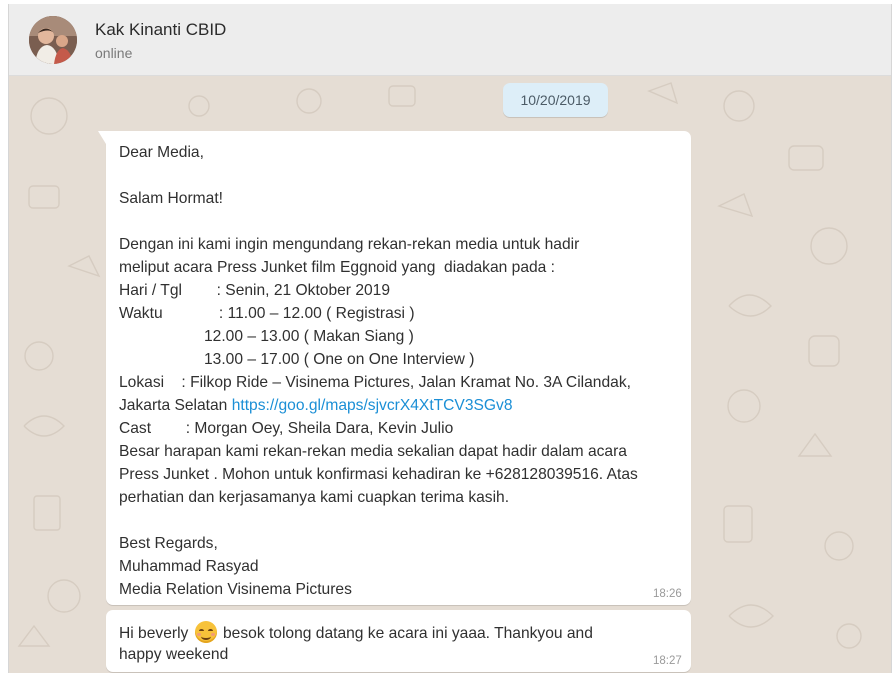 This screenshot has width=893, height=673. I want to click on message-line: Salam Hormat!, so click(171, 198).